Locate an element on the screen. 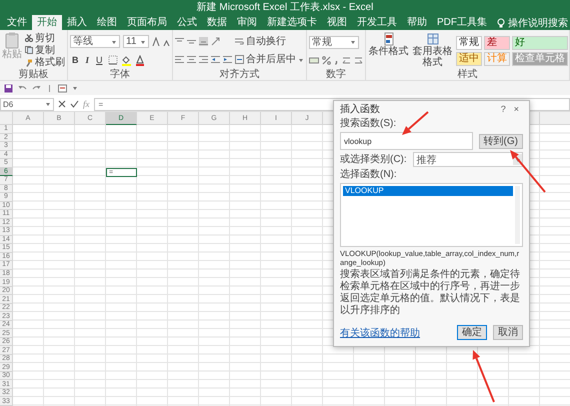 The width and height of the screenshot is (570, 406). ok-button: 确定 is located at coordinates (472, 332).